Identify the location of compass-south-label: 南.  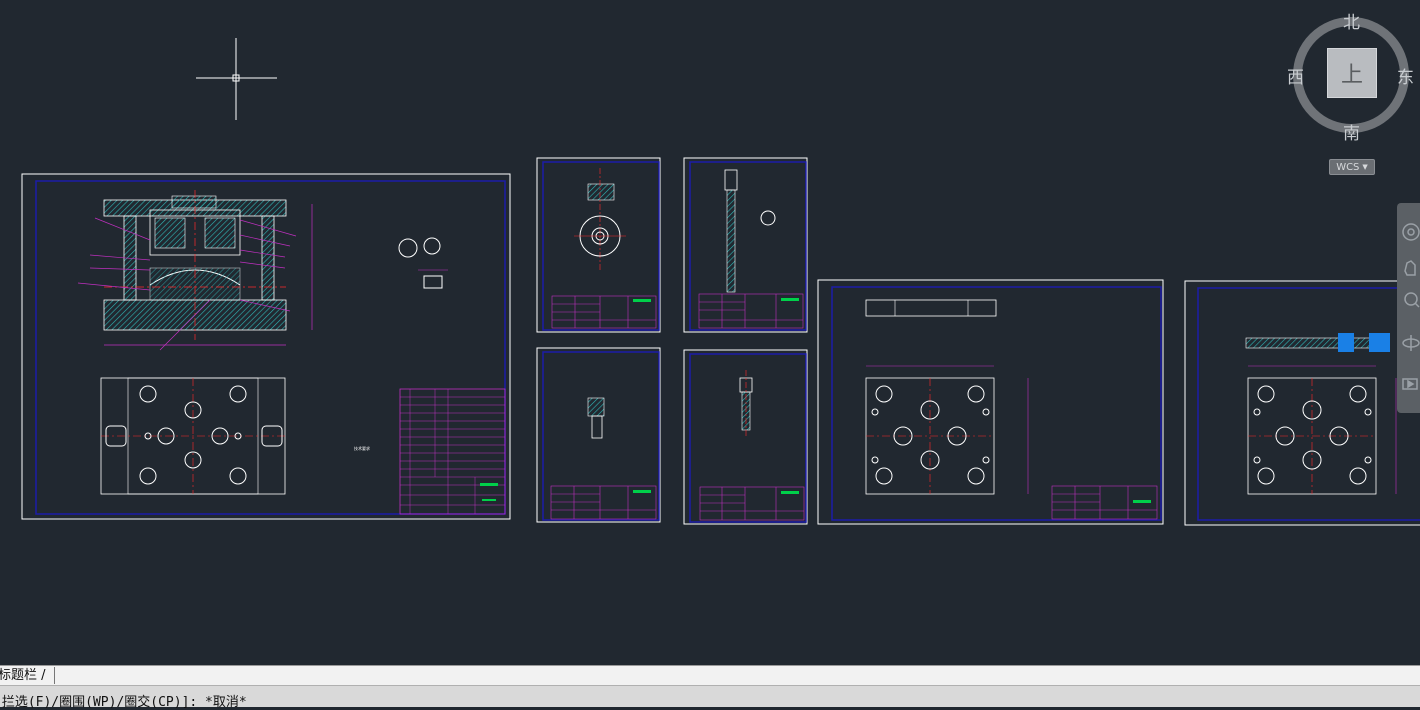
(1351, 131).